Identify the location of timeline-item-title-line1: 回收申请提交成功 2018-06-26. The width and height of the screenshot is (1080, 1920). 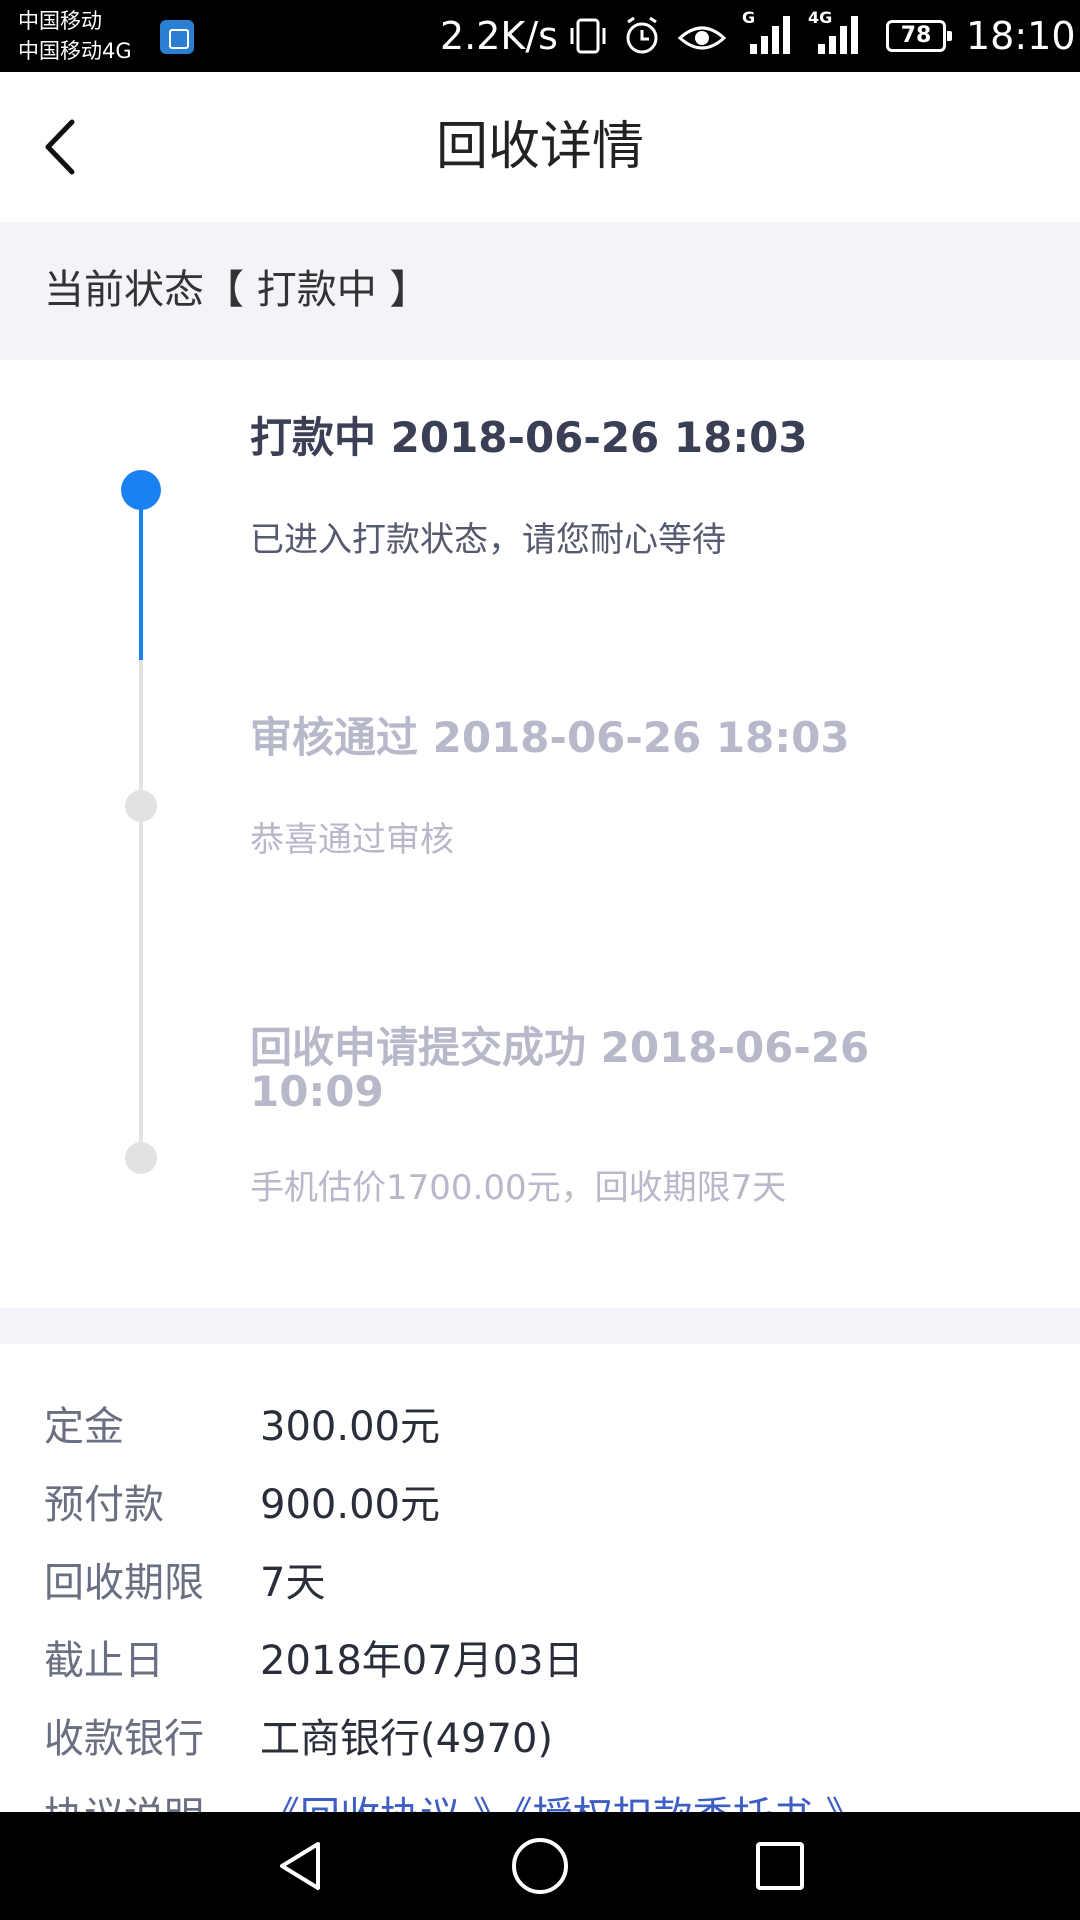
(560, 1047).